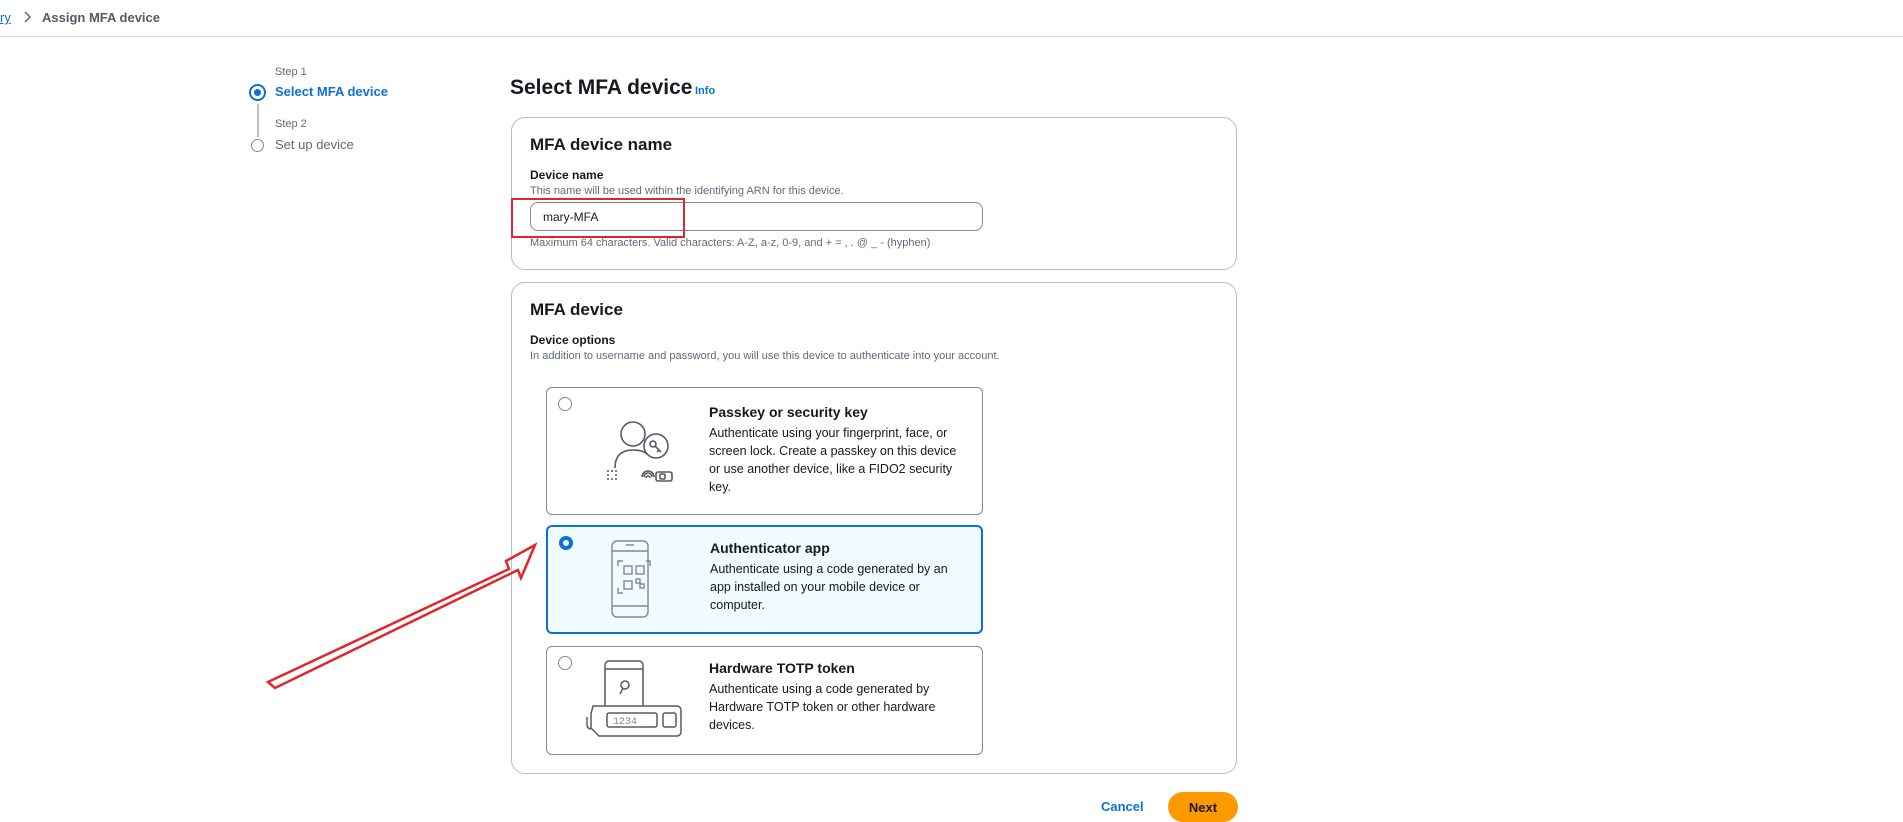  Describe the element at coordinates (257, 145) in the screenshot. I see `step-2-indicator` at that location.